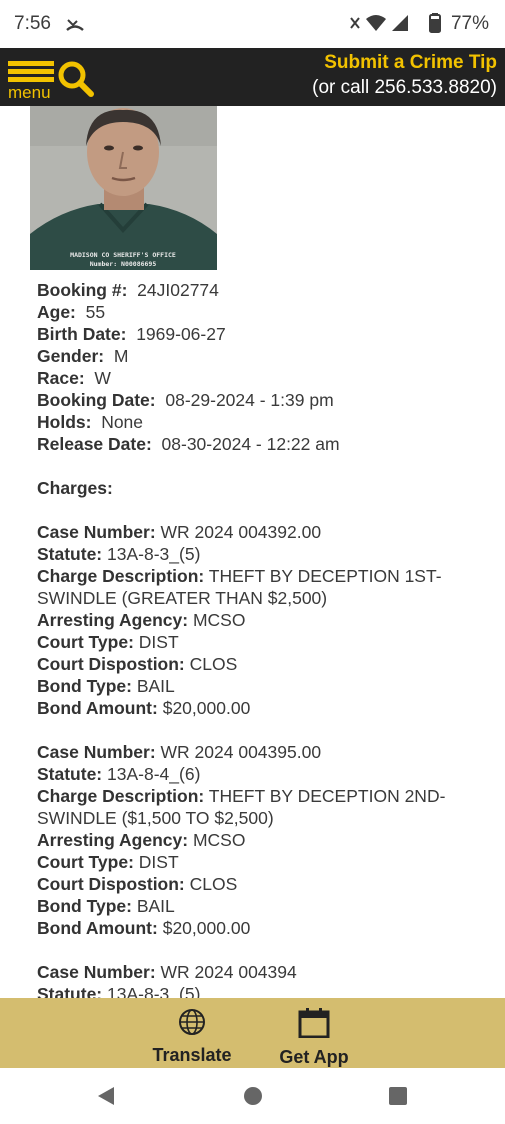  What do you see at coordinates (32, 81) in the screenshot?
I see `menu-button: menu` at bounding box center [32, 81].